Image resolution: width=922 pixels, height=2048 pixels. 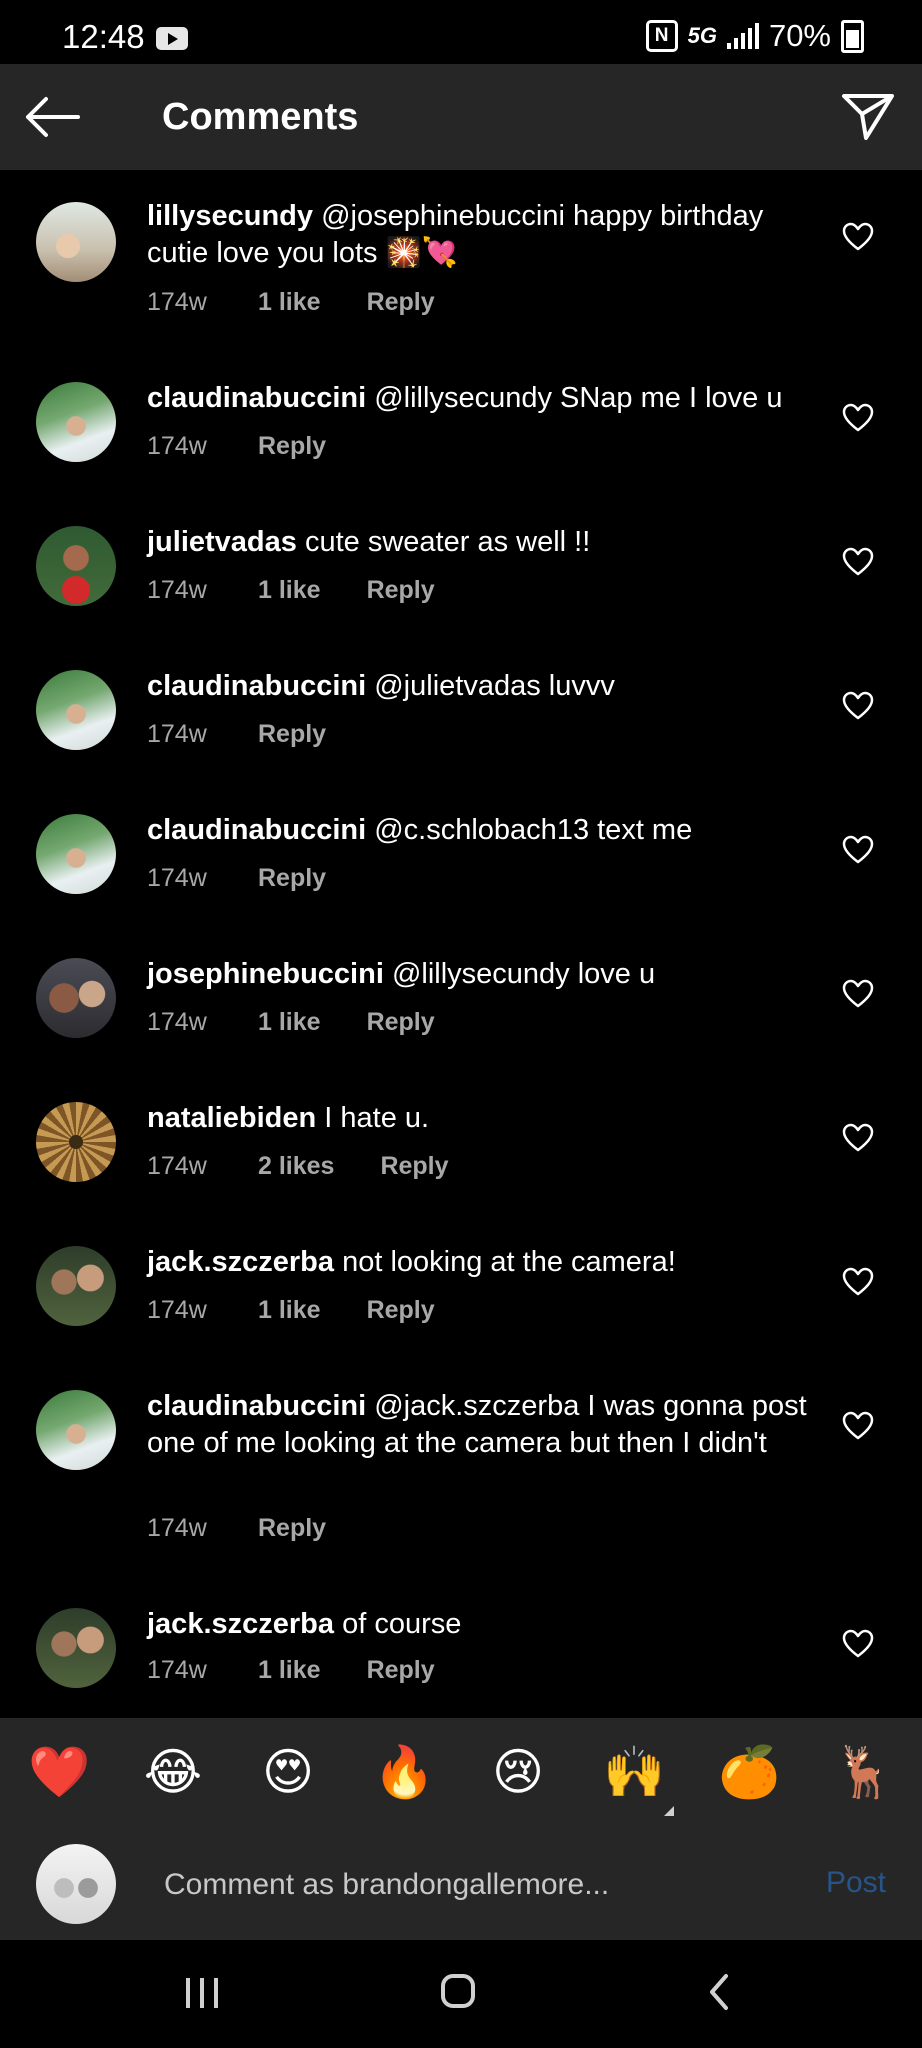 I want to click on comment-text: josephinebuccini @lillysecundy love u, so click(x=482, y=974).